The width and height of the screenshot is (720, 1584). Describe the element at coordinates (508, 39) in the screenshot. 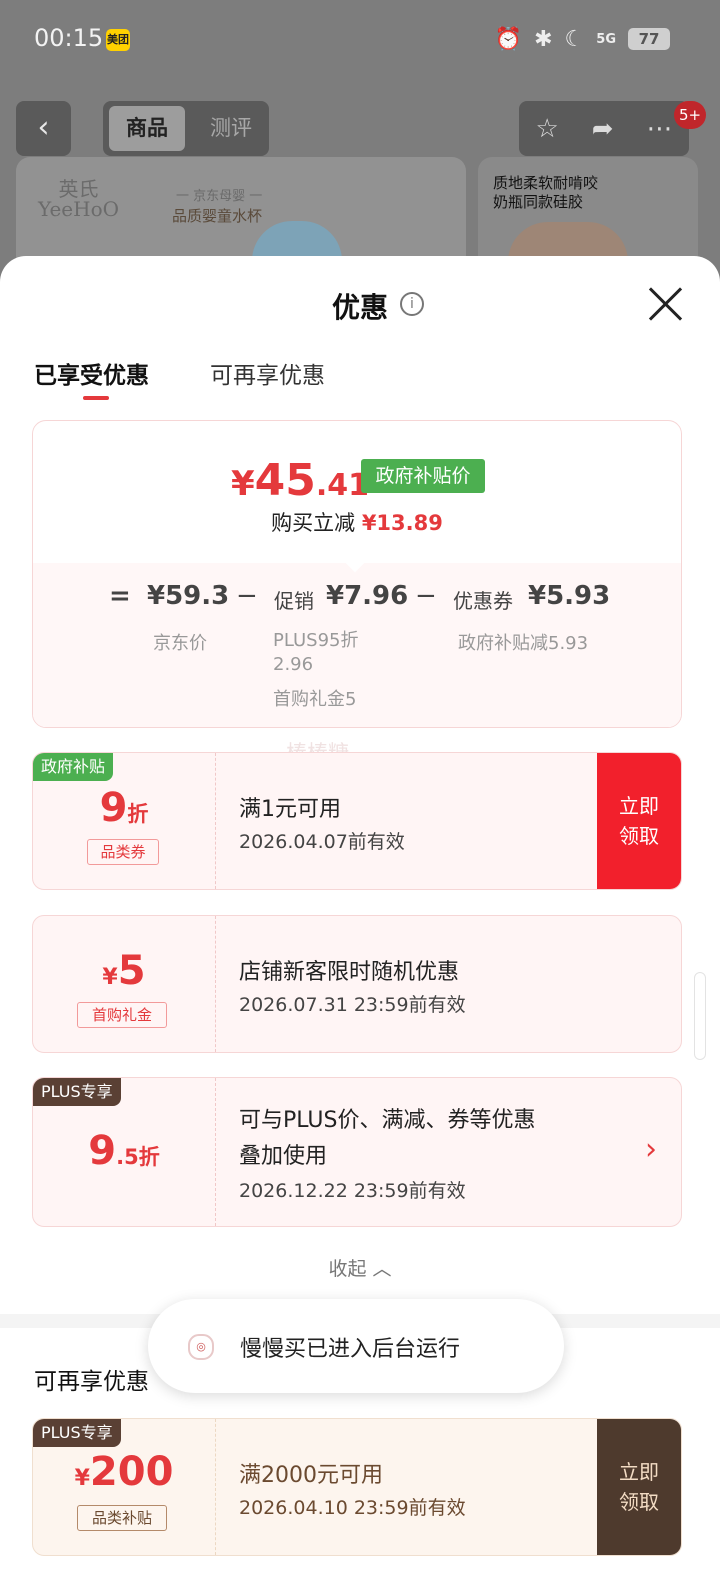

I see `alarm-icon: ⏰` at that location.